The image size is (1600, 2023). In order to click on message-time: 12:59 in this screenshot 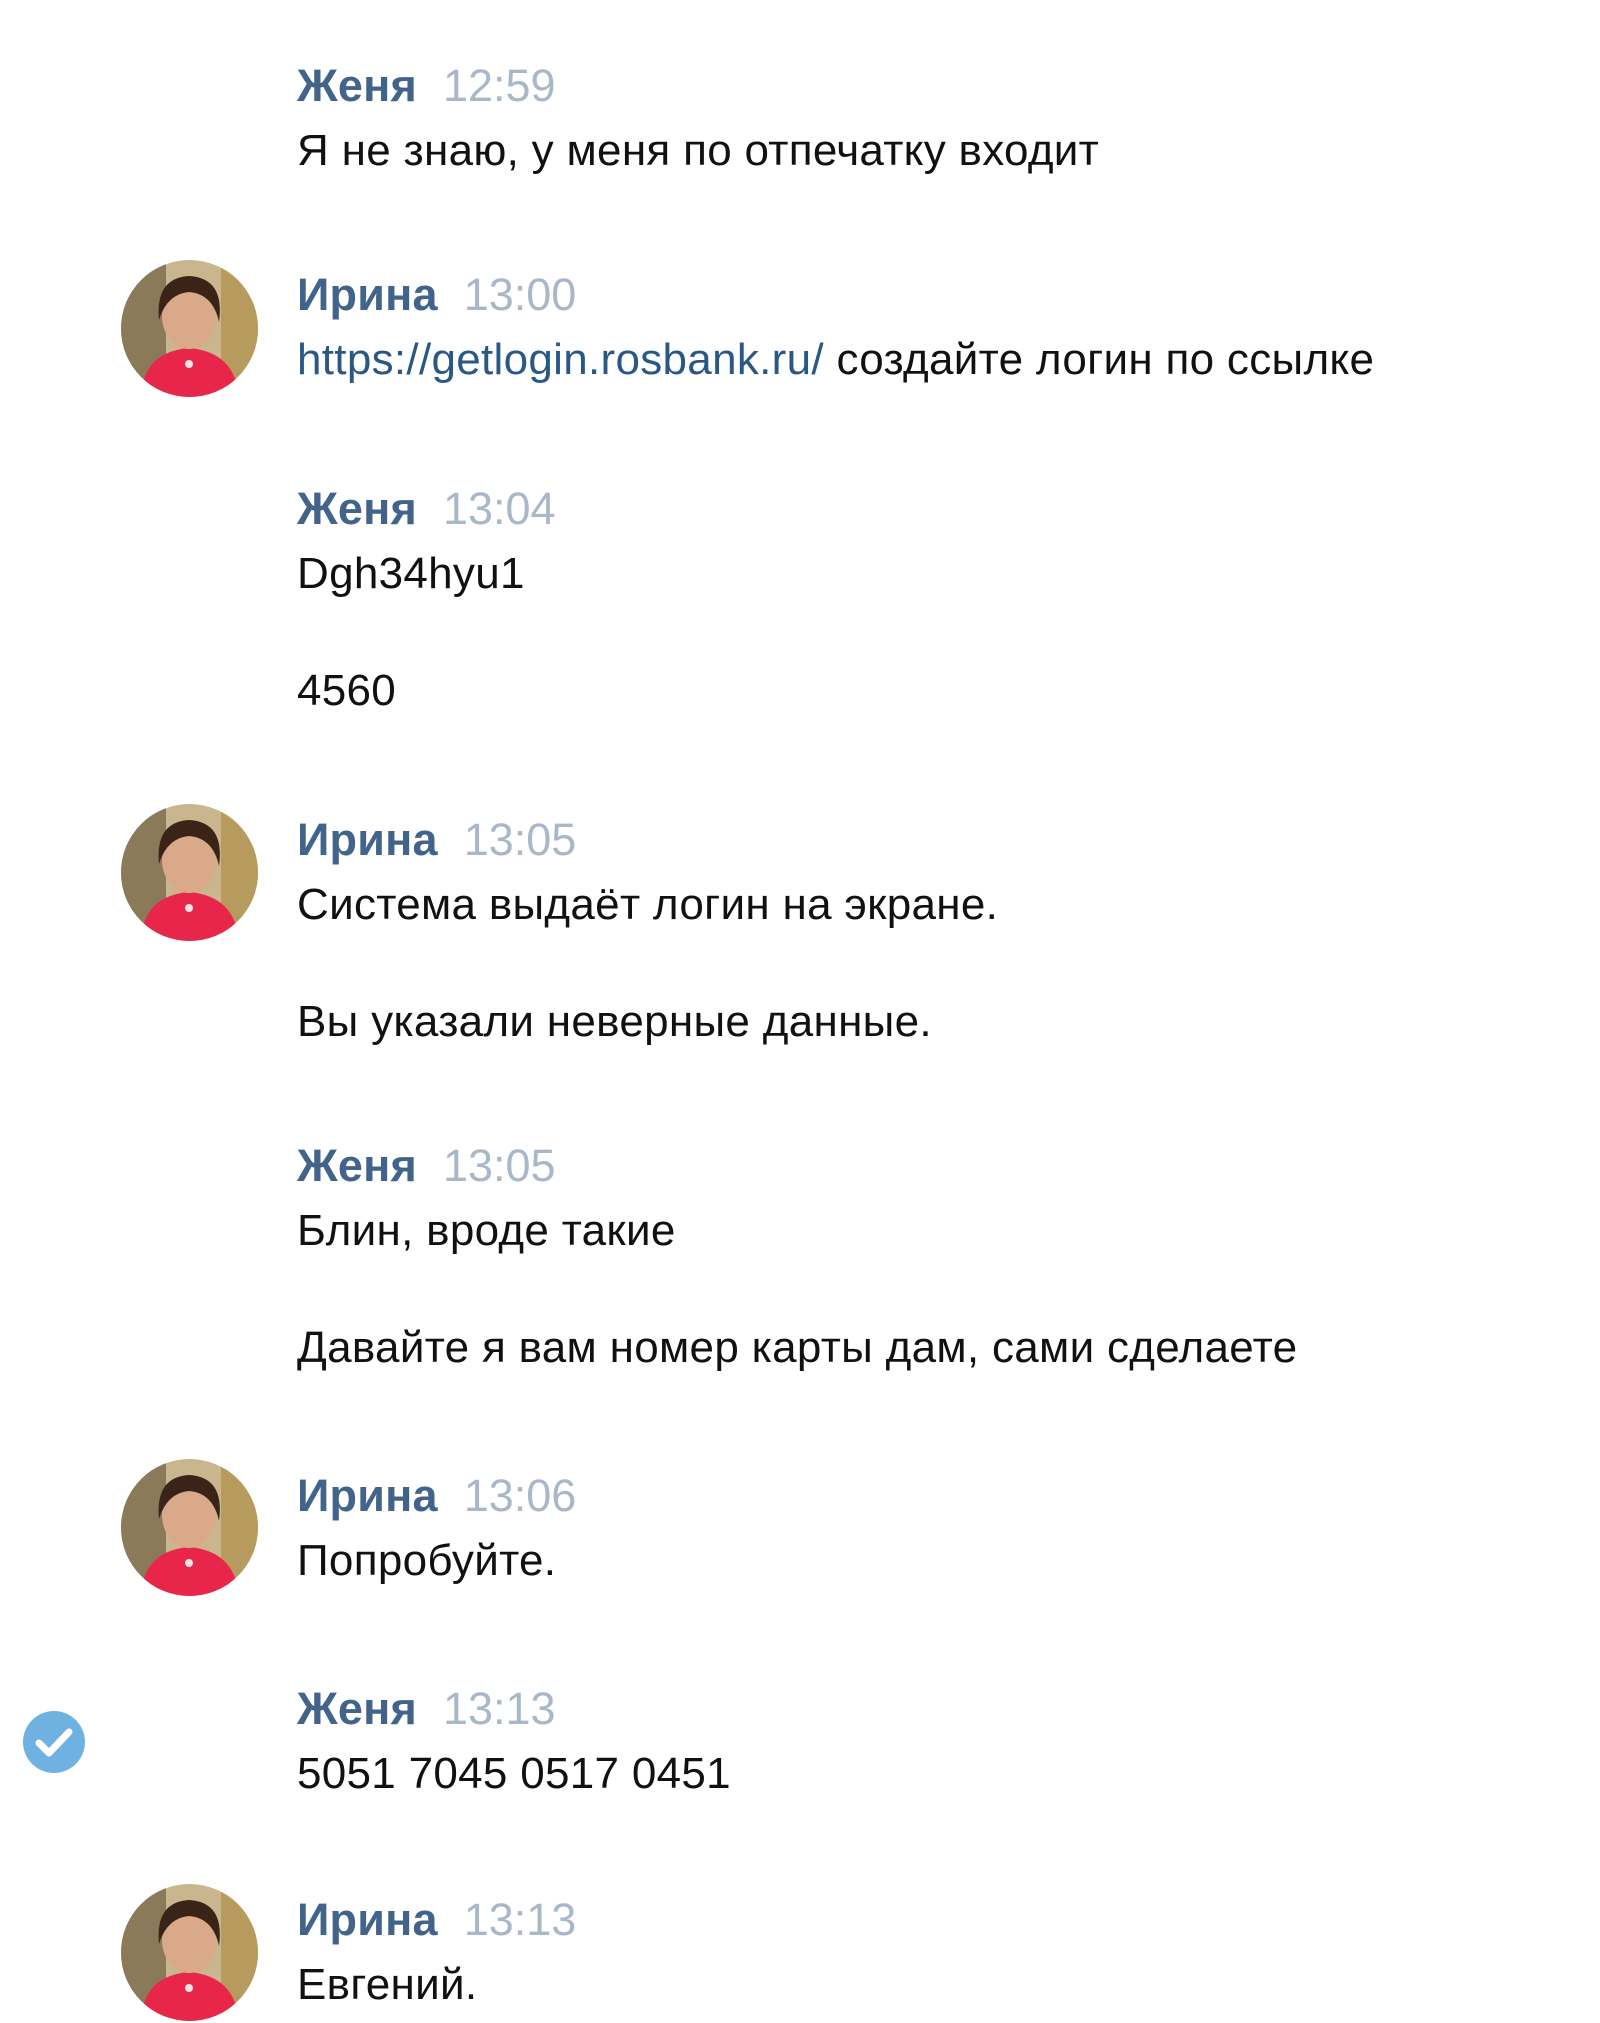, I will do `click(499, 85)`.